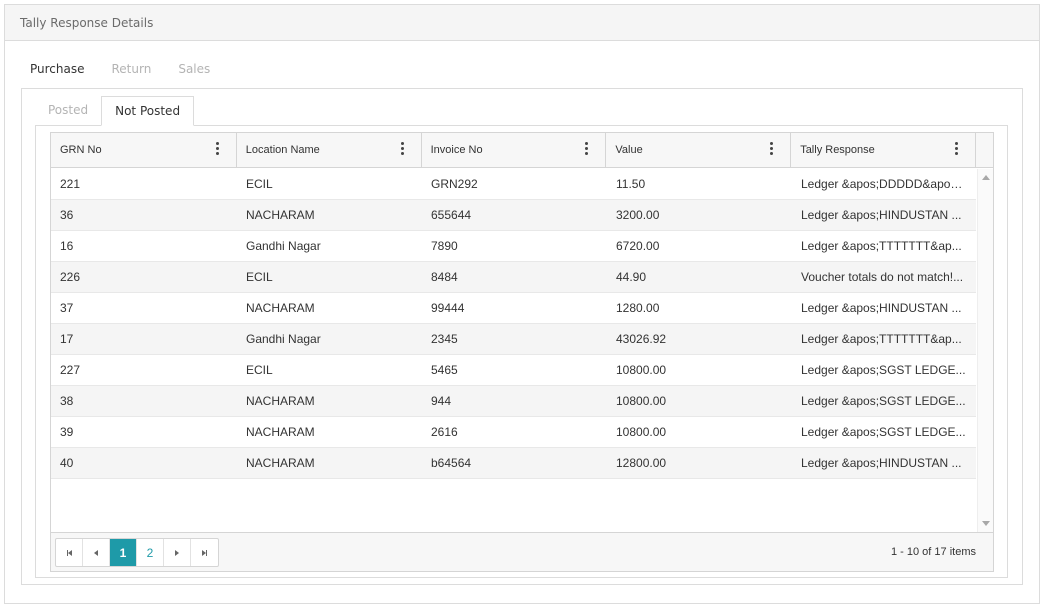 The height and width of the screenshot is (612, 1046). What do you see at coordinates (837, 150) in the screenshot?
I see `column-label: Tally Response` at bounding box center [837, 150].